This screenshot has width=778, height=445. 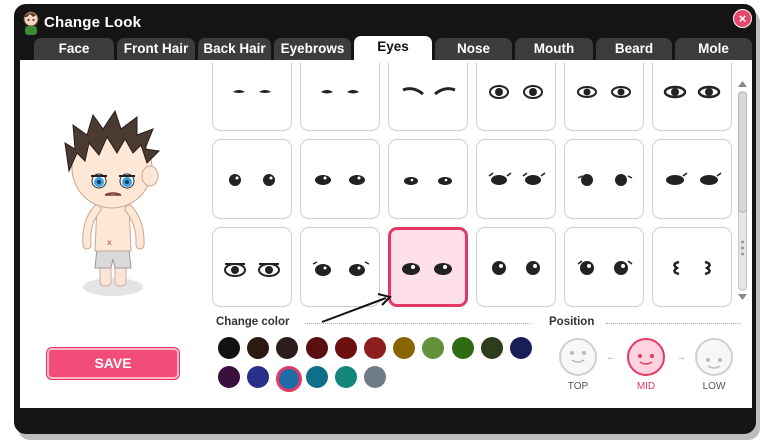 I want to click on change-color-title: Change color, so click(x=253, y=322).